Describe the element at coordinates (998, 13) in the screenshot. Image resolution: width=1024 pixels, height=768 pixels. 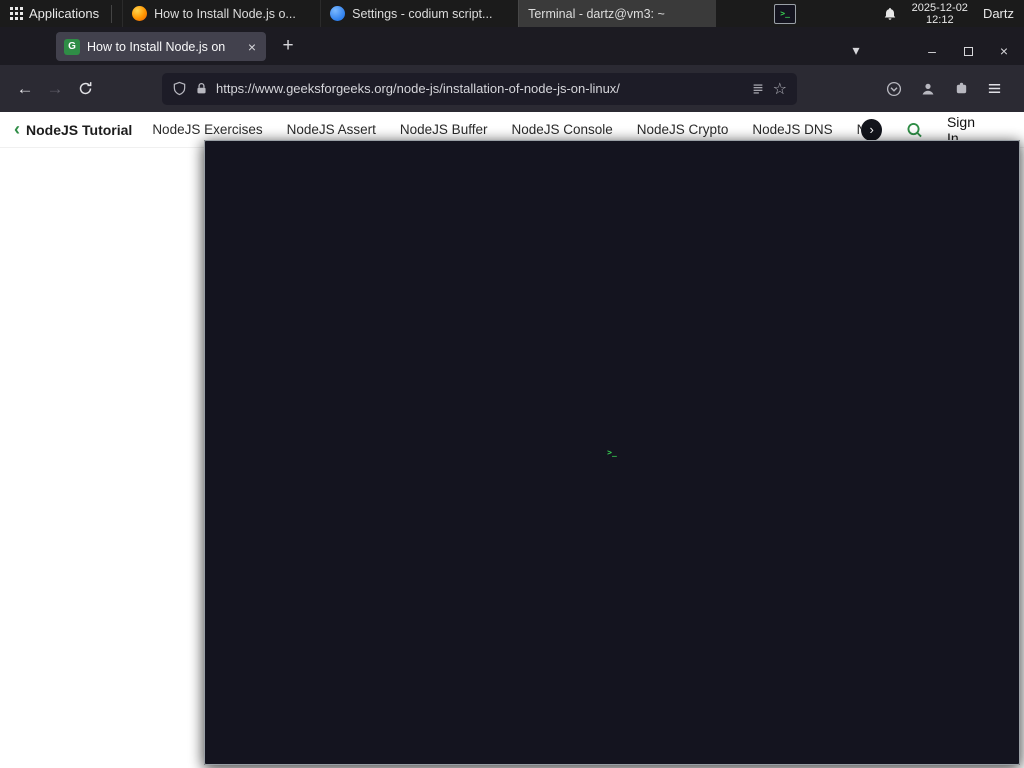
I see `panel-username: Dartz` at that location.